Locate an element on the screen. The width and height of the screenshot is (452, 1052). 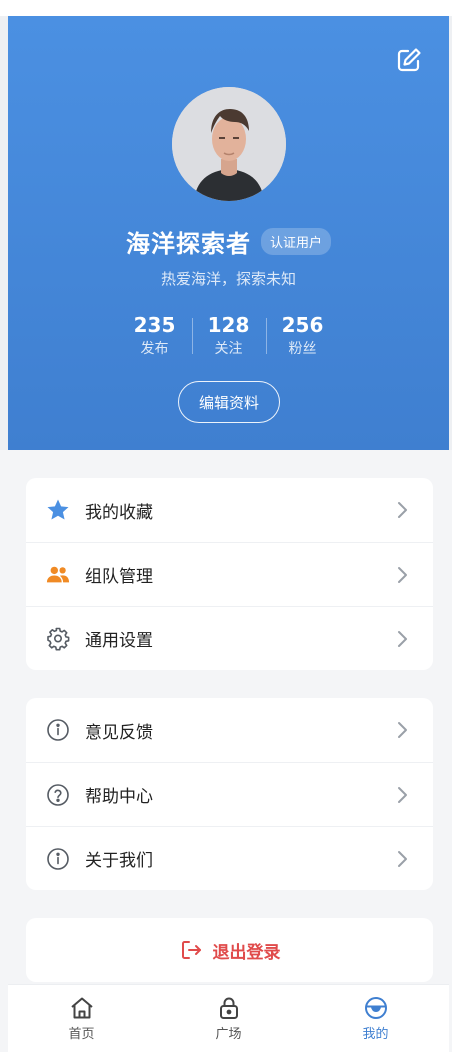
user-bio: 热爱海洋，探索未知 is located at coordinates (228, 279).